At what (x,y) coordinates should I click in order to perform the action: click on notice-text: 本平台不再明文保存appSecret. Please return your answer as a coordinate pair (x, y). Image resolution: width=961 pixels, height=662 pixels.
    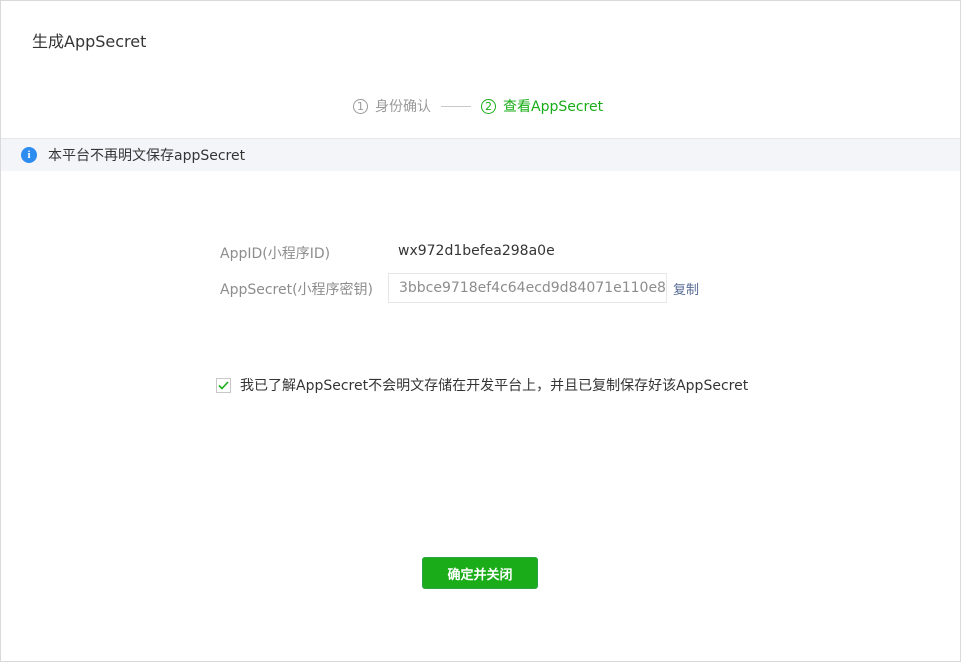
    Looking at the image, I should click on (147, 156).